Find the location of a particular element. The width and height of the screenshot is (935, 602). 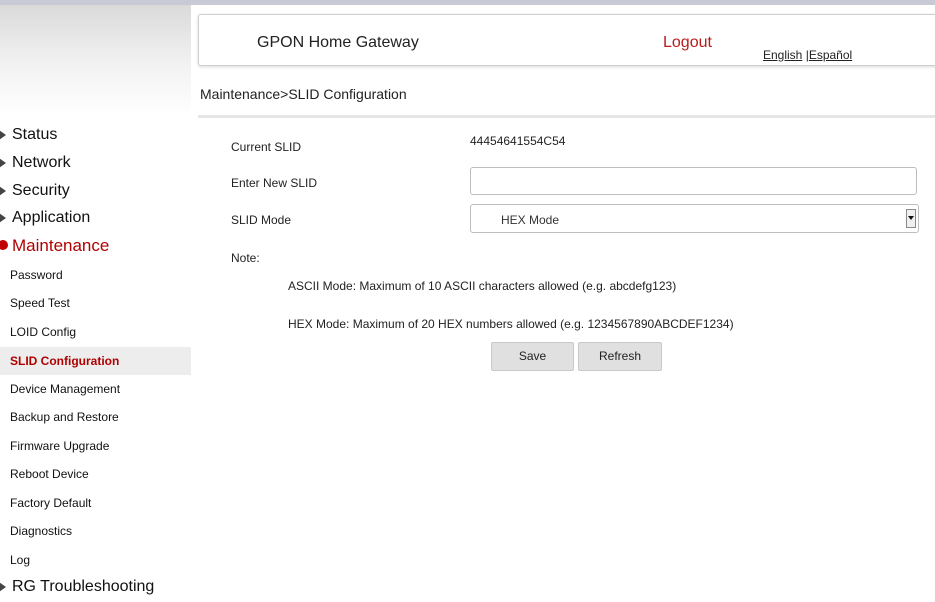

chevron-down-icon is located at coordinates (911, 218).